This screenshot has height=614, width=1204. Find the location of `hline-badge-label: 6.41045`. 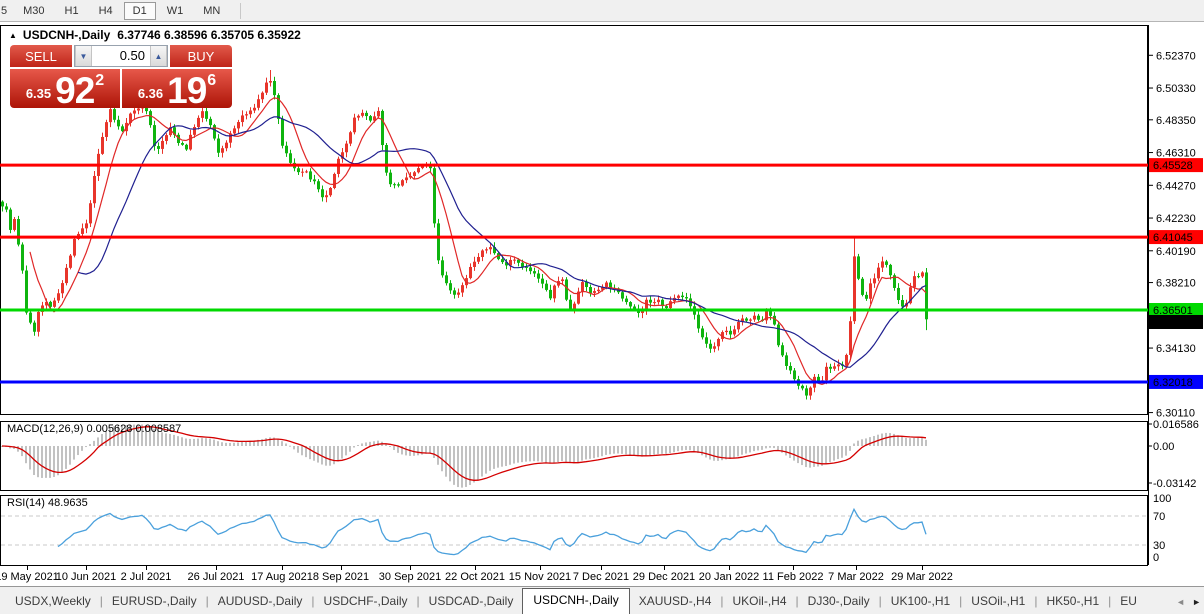

hline-badge-label: 6.41045 is located at coordinates (1173, 238).